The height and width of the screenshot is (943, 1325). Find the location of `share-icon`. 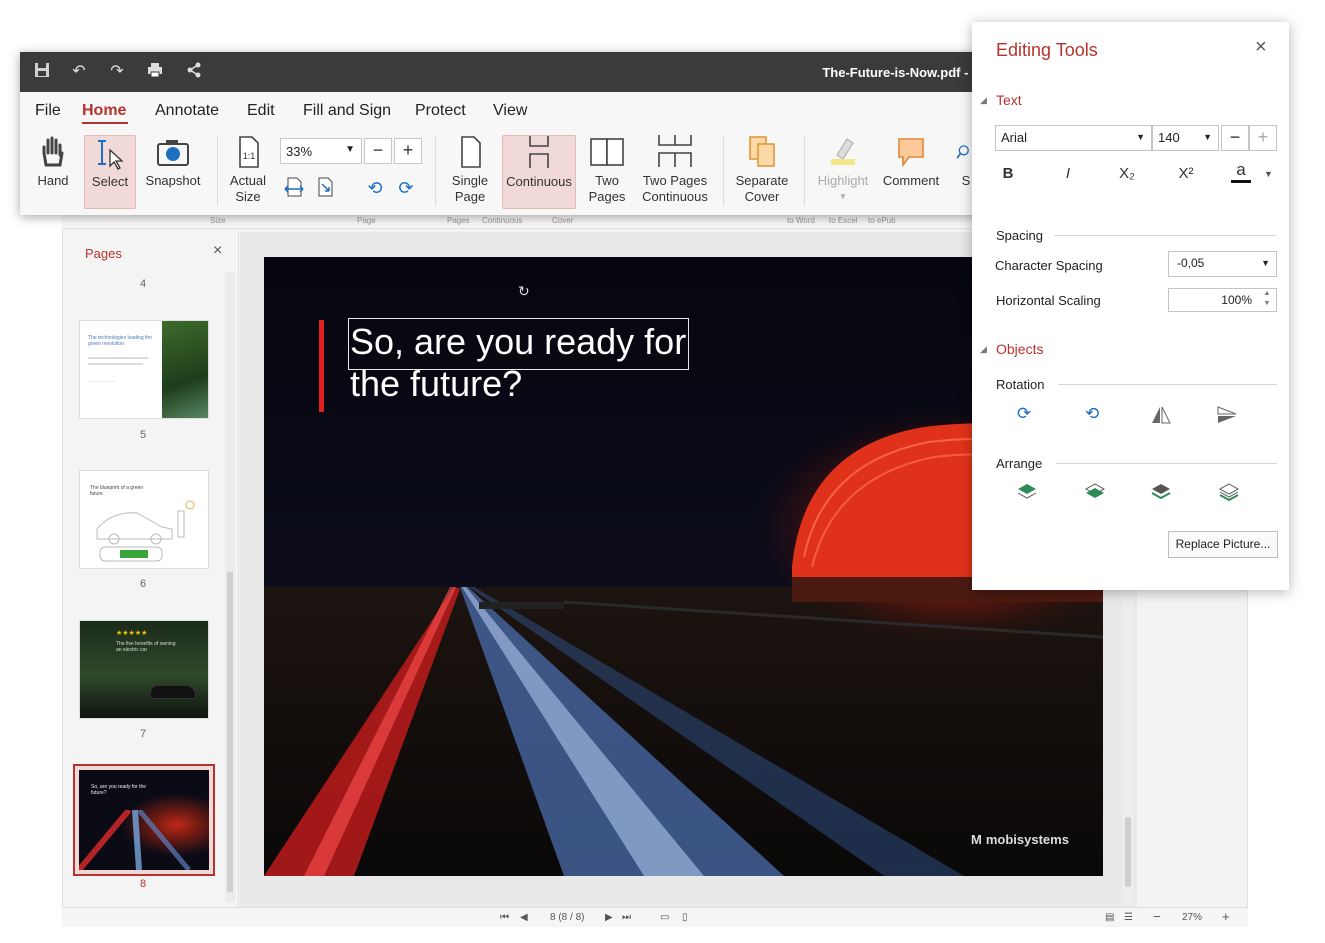

share-icon is located at coordinates (194, 72).